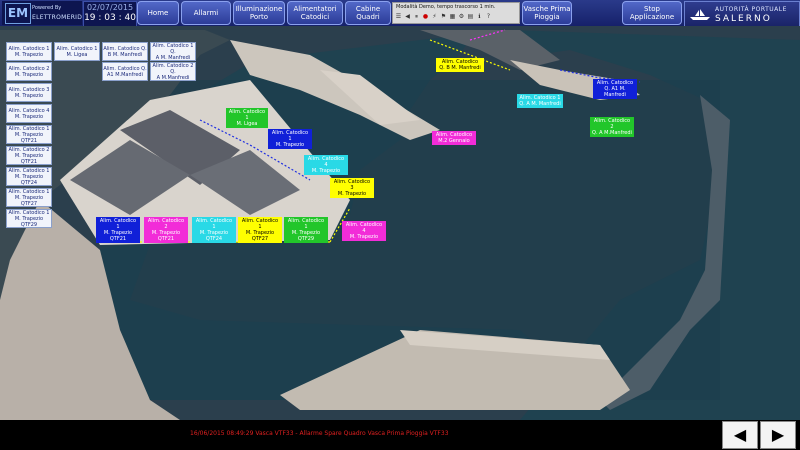  Describe the element at coordinates (29, 176) in the screenshot. I see `left-btn-catodico-1-qtf24: Alim. Catodico 1 M. Trapezio QTF24` at that location.